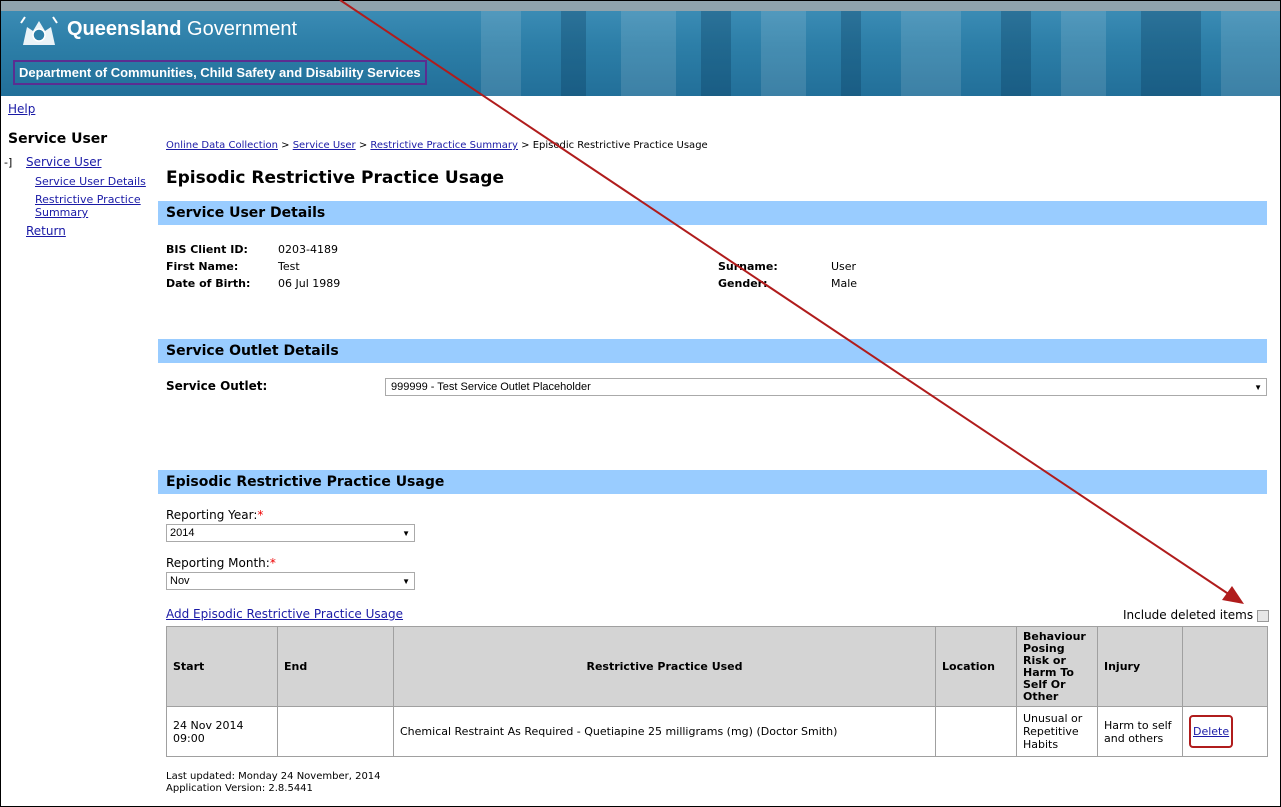 This screenshot has height=807, width=1281. Describe the element at coordinates (743, 283) in the screenshot. I see `gender-label: Gender:` at that location.